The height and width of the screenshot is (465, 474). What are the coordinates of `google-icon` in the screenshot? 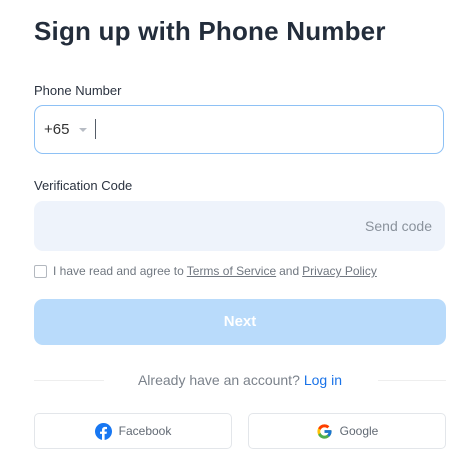 It's located at (324, 431).